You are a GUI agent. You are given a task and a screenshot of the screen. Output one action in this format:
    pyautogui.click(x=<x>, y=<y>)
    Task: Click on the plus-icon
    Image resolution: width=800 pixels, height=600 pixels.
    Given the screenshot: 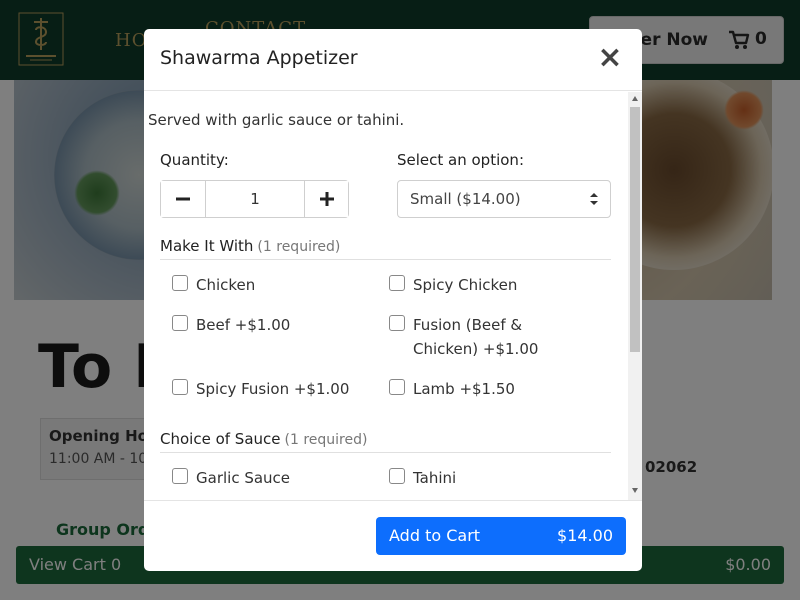 What is the action you would take?
    pyautogui.click(x=326, y=199)
    